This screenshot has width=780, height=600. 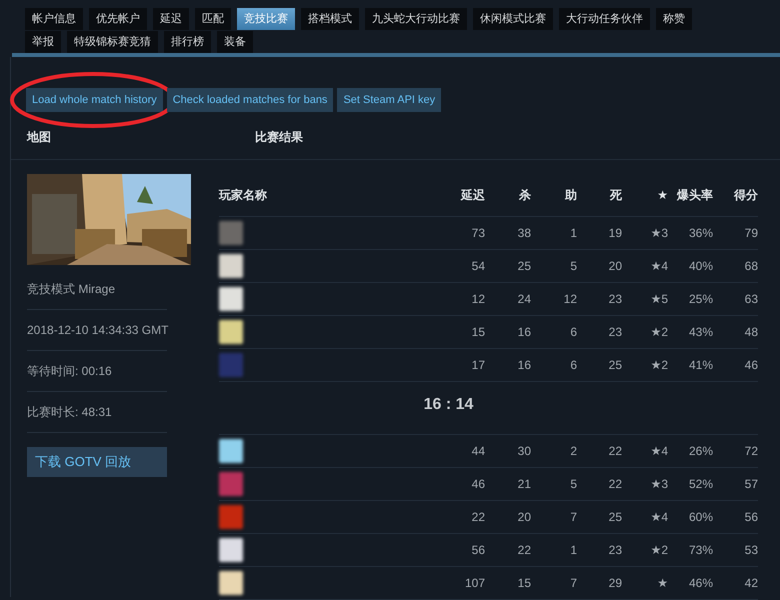 What do you see at coordinates (472, 195) in the screenshot?
I see `column-heading: 延迟` at bounding box center [472, 195].